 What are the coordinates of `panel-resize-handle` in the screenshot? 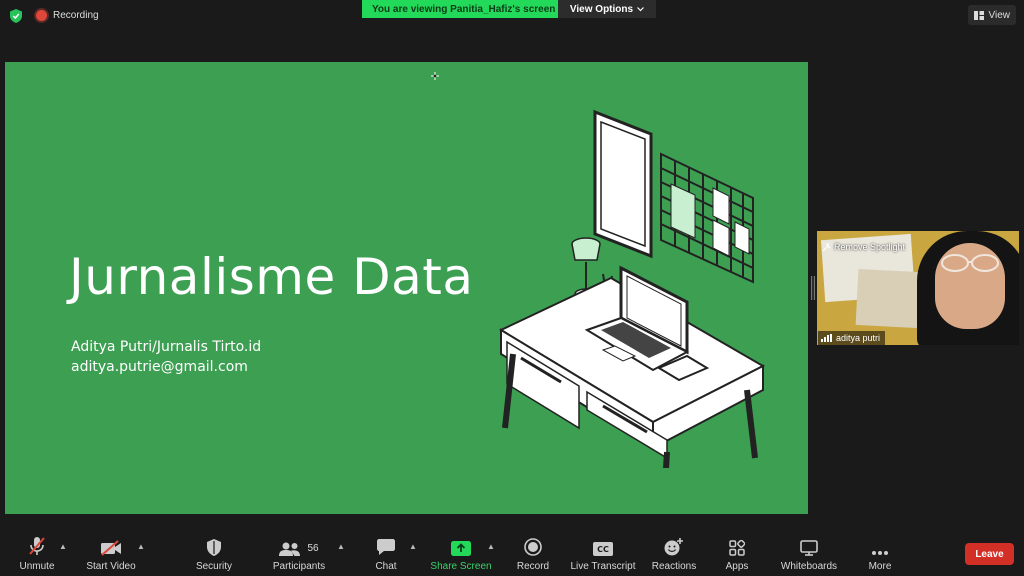 It's located at (813, 288).